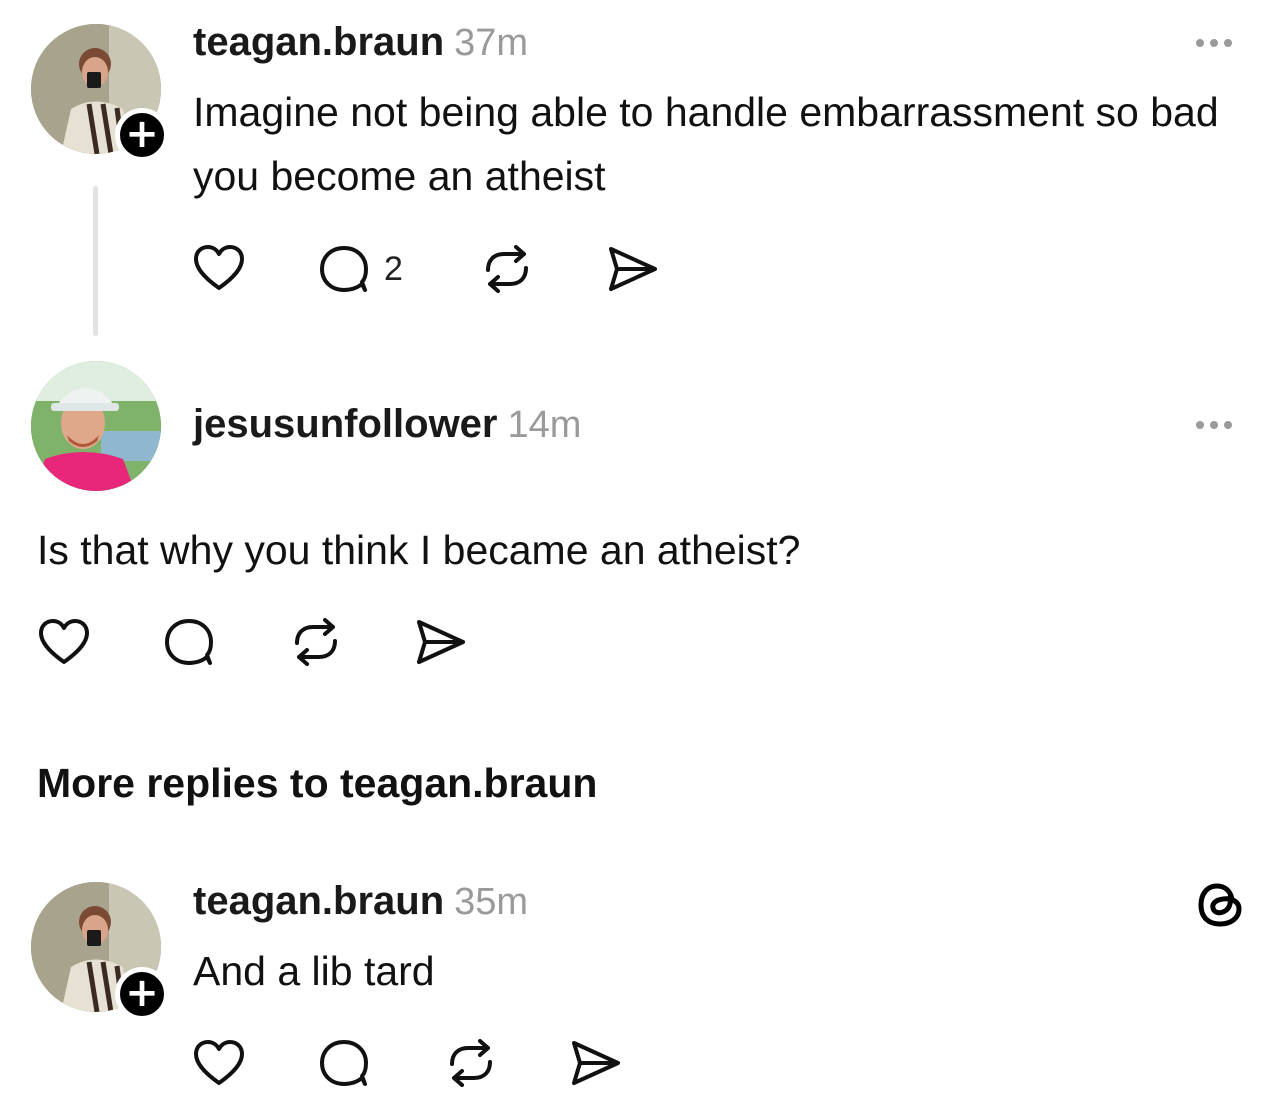 The image size is (1284, 1097). Describe the element at coordinates (491, 902) in the screenshot. I see `timestamp: 35m` at that location.